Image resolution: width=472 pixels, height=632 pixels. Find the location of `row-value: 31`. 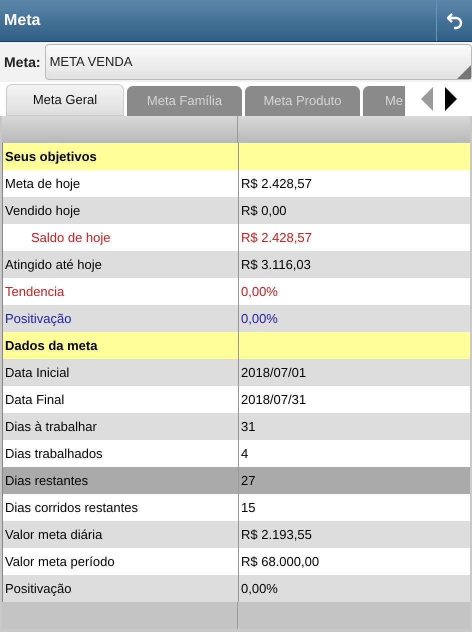

row-value: 31 is located at coordinates (248, 427).